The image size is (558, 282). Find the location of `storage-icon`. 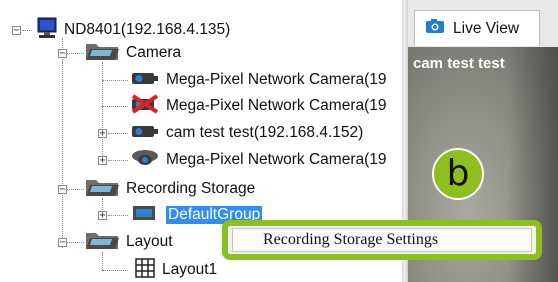

storage-icon is located at coordinates (145, 215).